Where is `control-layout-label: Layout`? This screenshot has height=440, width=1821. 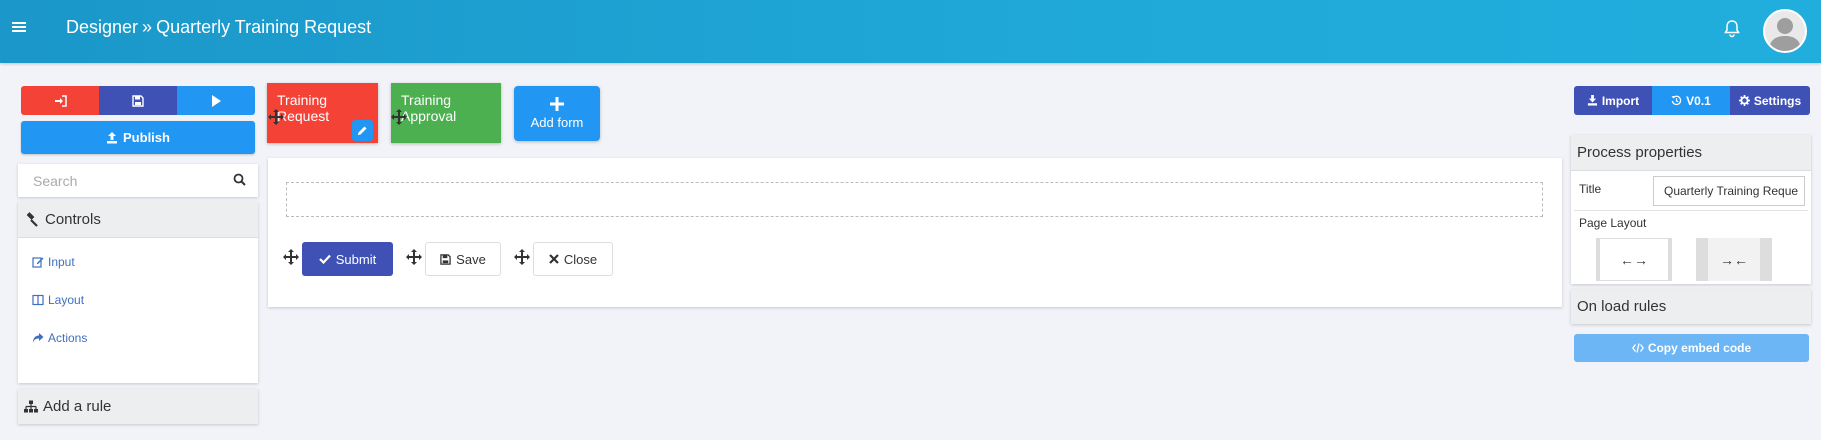
control-layout-label: Layout is located at coordinates (66, 300).